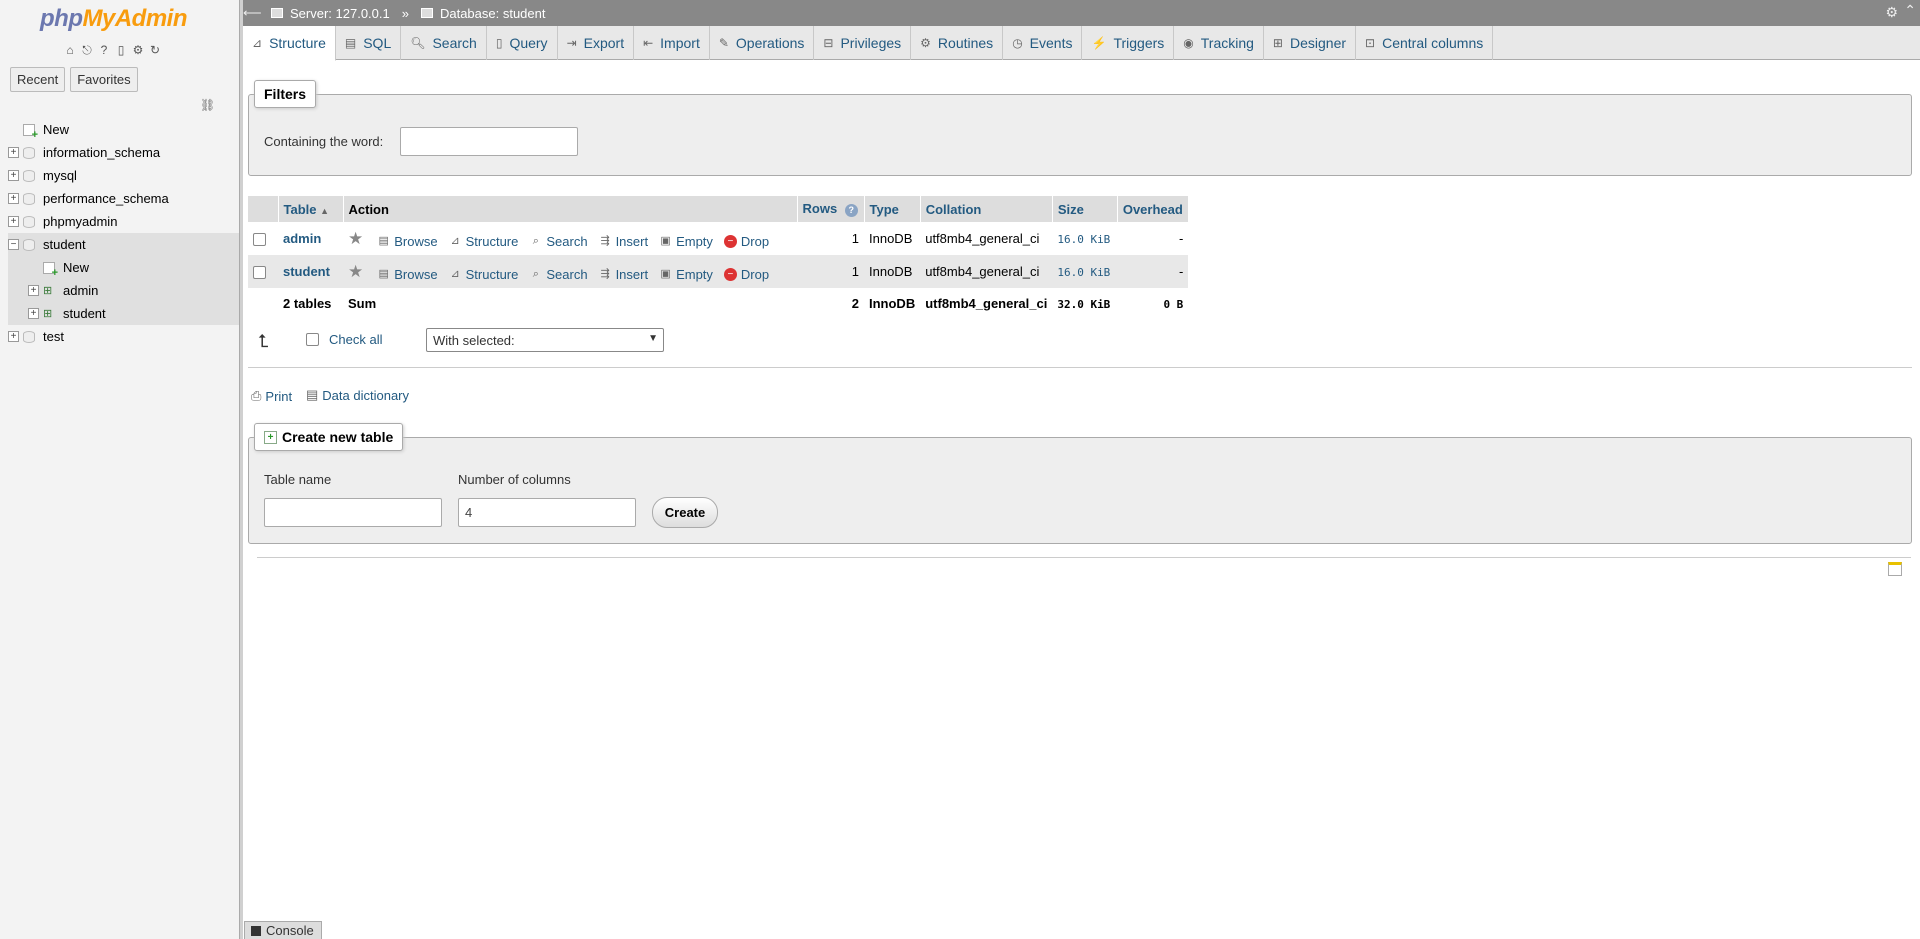  I want to click on phpmyadmin-logo: phpMyAdmin, so click(113, 19).